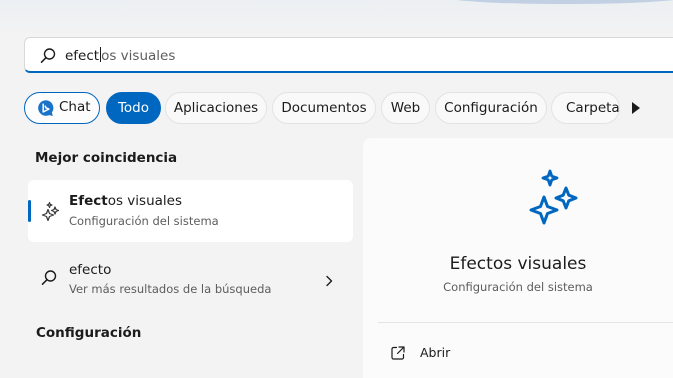 Image resolution: width=673 pixels, height=378 pixels. What do you see at coordinates (133, 108) in the screenshot?
I see `filter-todo-button: Todo` at bounding box center [133, 108].